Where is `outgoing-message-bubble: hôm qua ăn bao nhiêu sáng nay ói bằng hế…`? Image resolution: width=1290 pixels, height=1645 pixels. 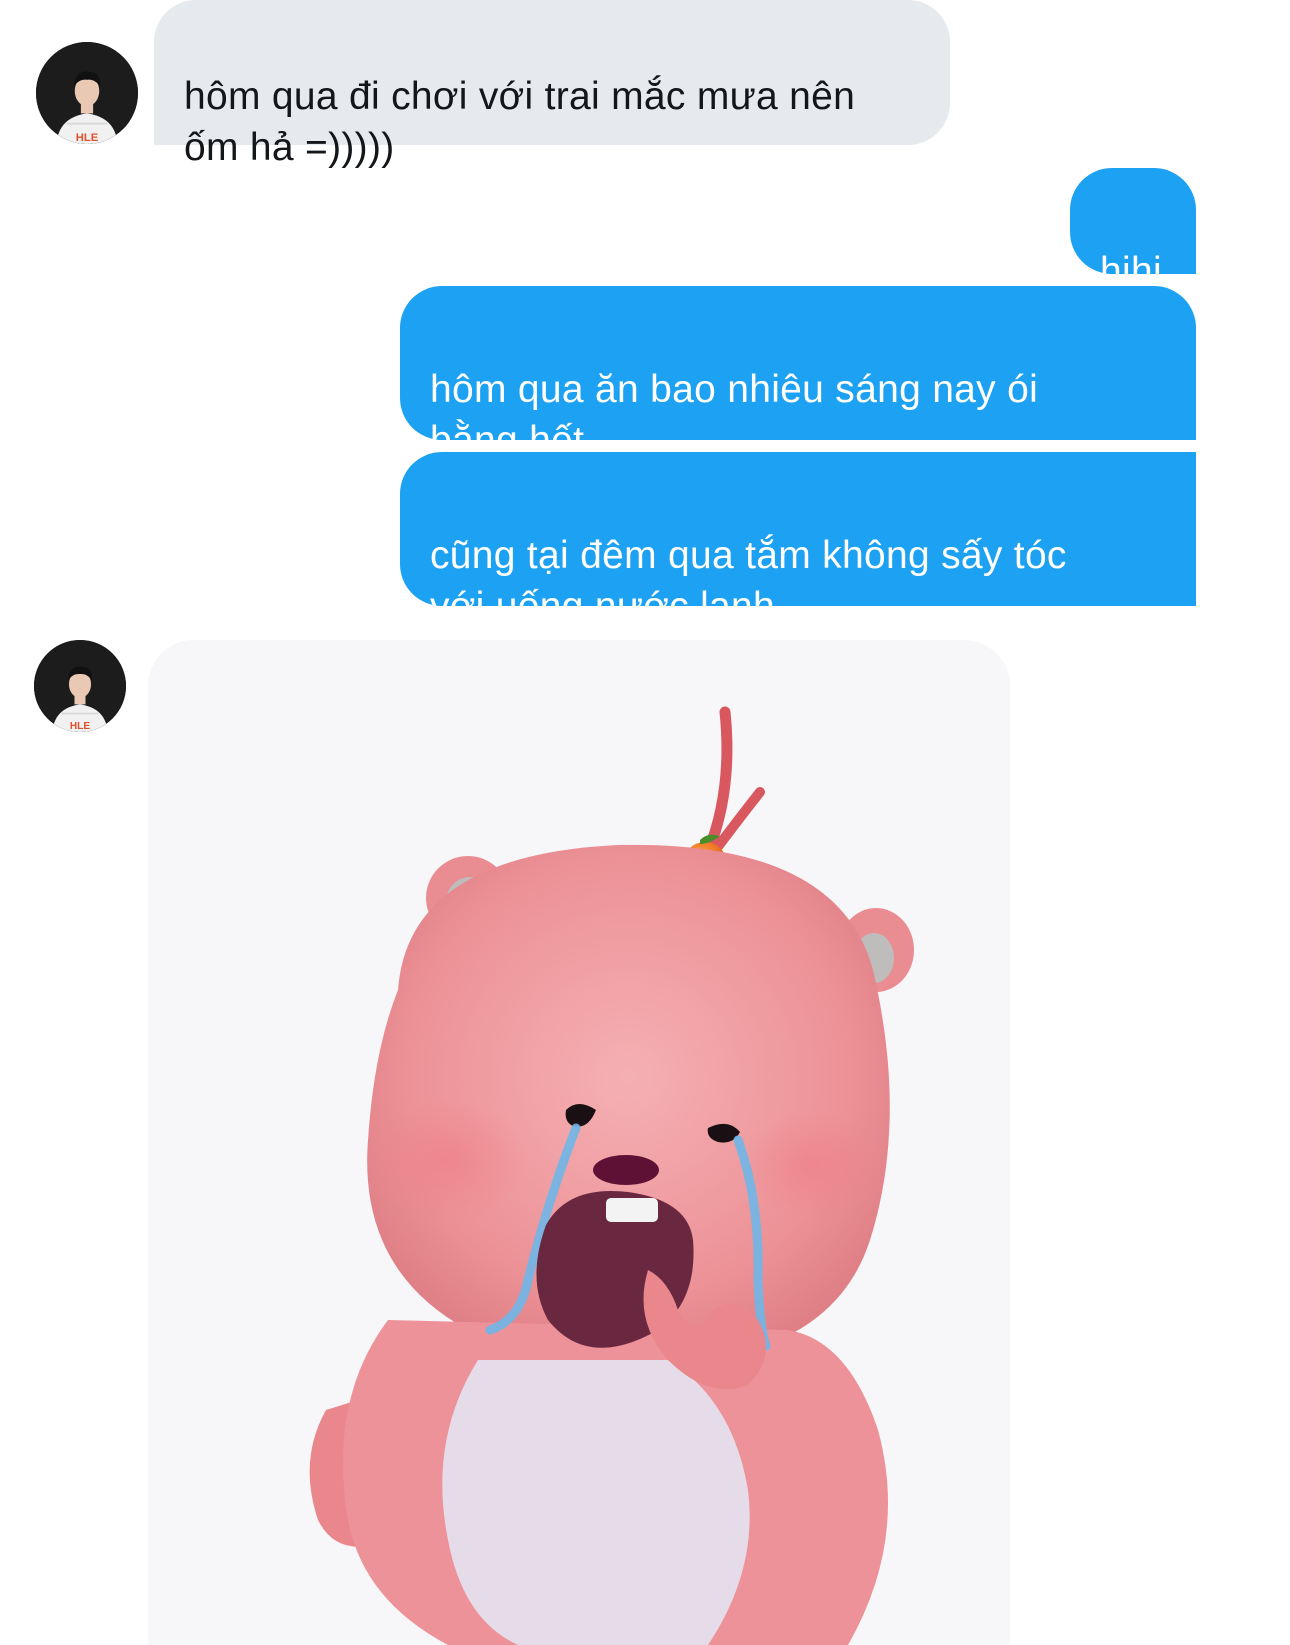 outgoing-message-bubble: hôm qua ăn bao nhiêu sáng nay ói bằng hế… is located at coordinates (798, 374).